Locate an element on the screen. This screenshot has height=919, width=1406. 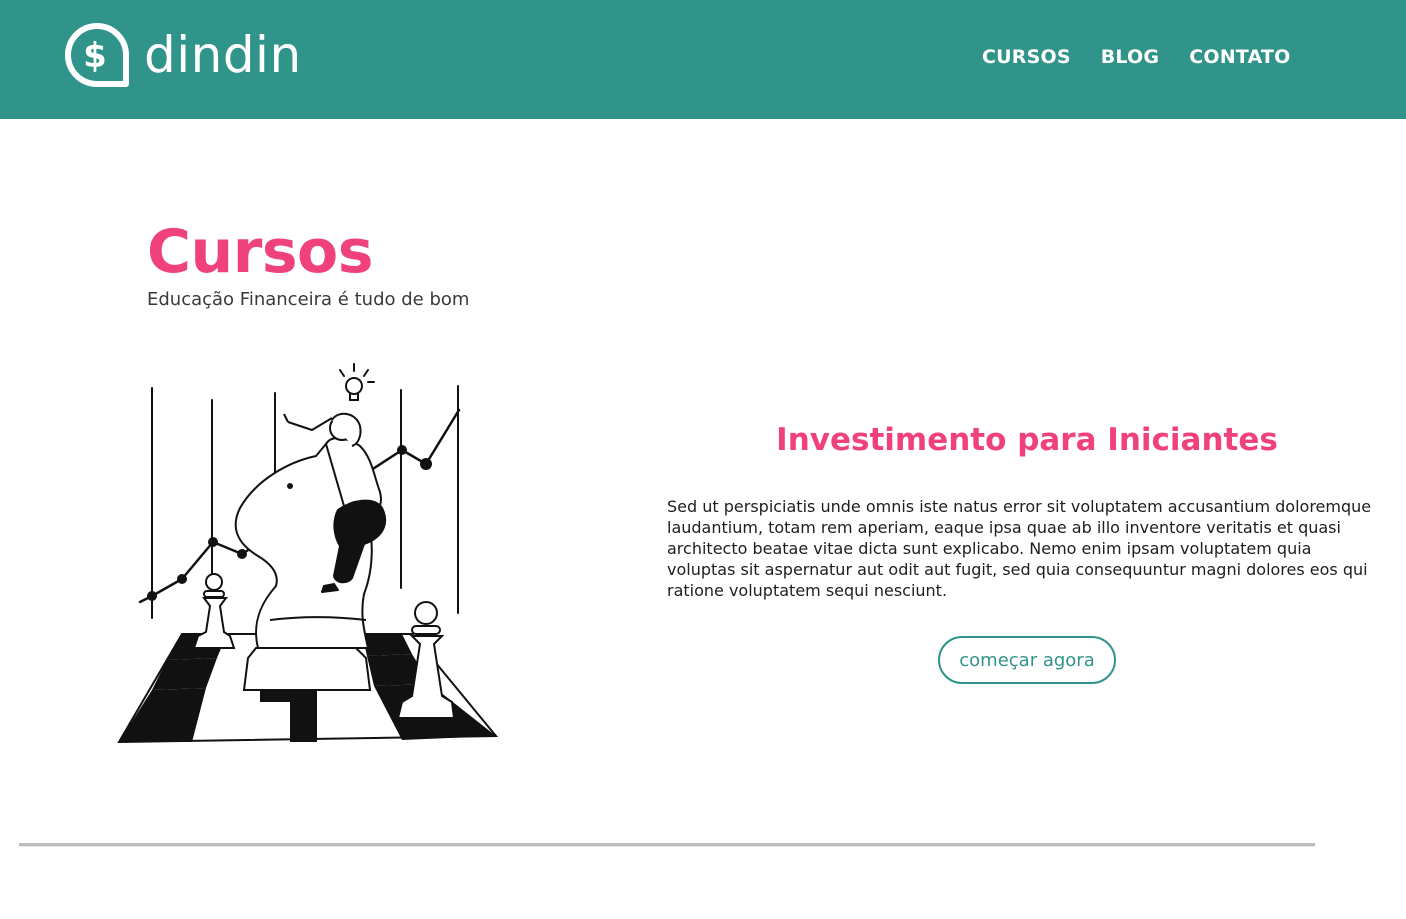
site-header: $ dindin CURSOS BLOG CONTATO is located at coordinates (703, 59).